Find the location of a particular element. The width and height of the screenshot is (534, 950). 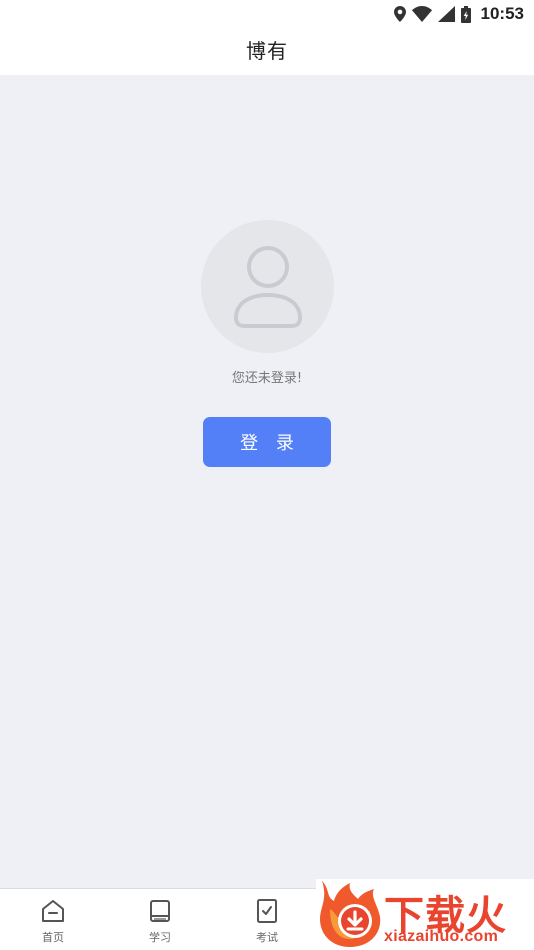

location-icon is located at coordinates (399, 14).